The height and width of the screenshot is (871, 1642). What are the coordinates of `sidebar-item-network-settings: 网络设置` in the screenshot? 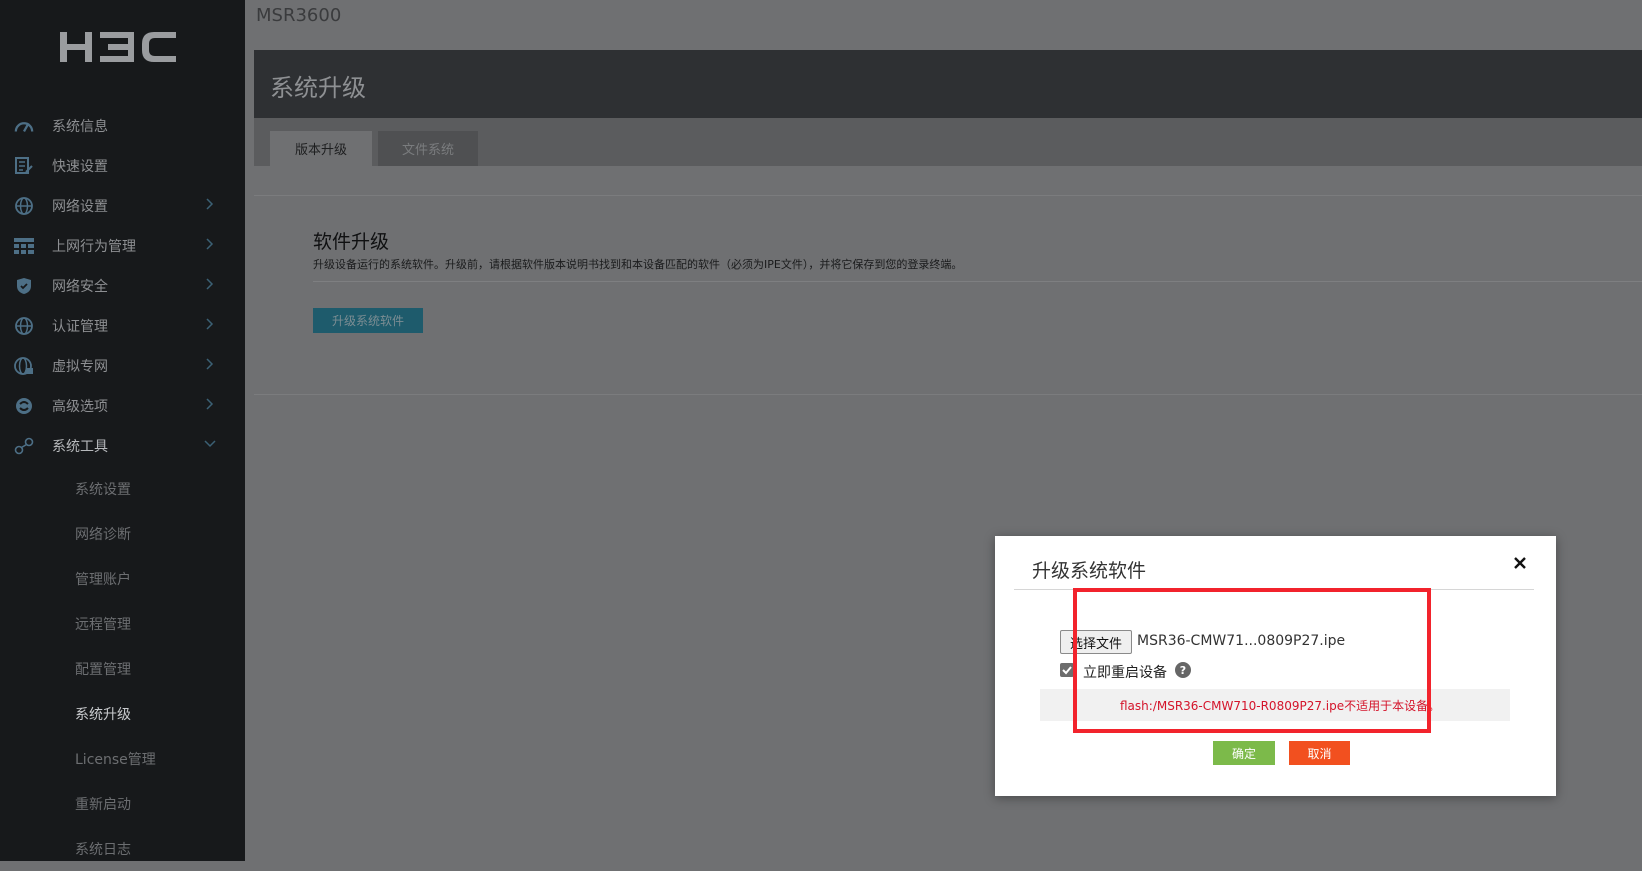 It's located at (122, 206).